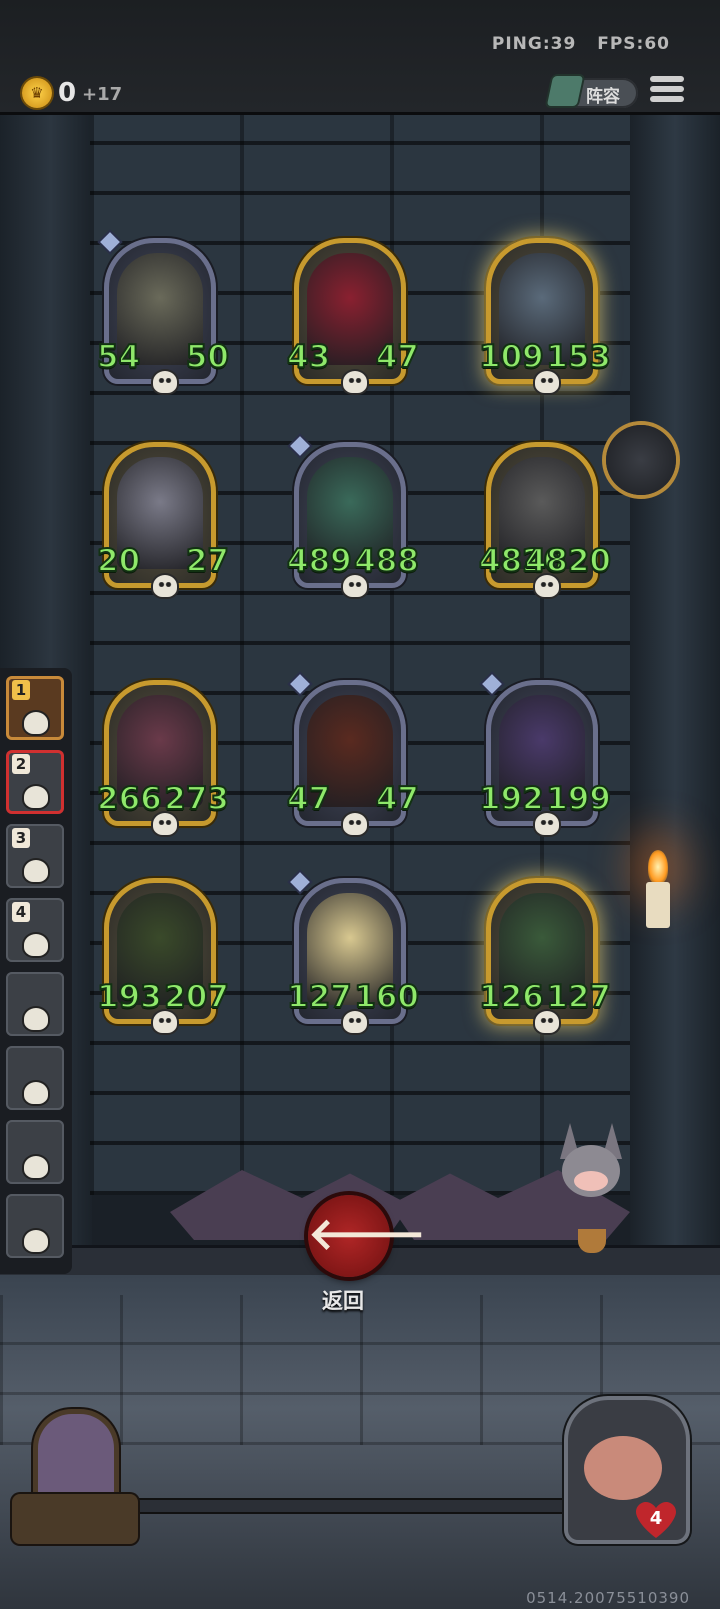 The width and height of the screenshot is (720, 1609). I want to click on gold-coin-icon: ♛, so click(37, 93).